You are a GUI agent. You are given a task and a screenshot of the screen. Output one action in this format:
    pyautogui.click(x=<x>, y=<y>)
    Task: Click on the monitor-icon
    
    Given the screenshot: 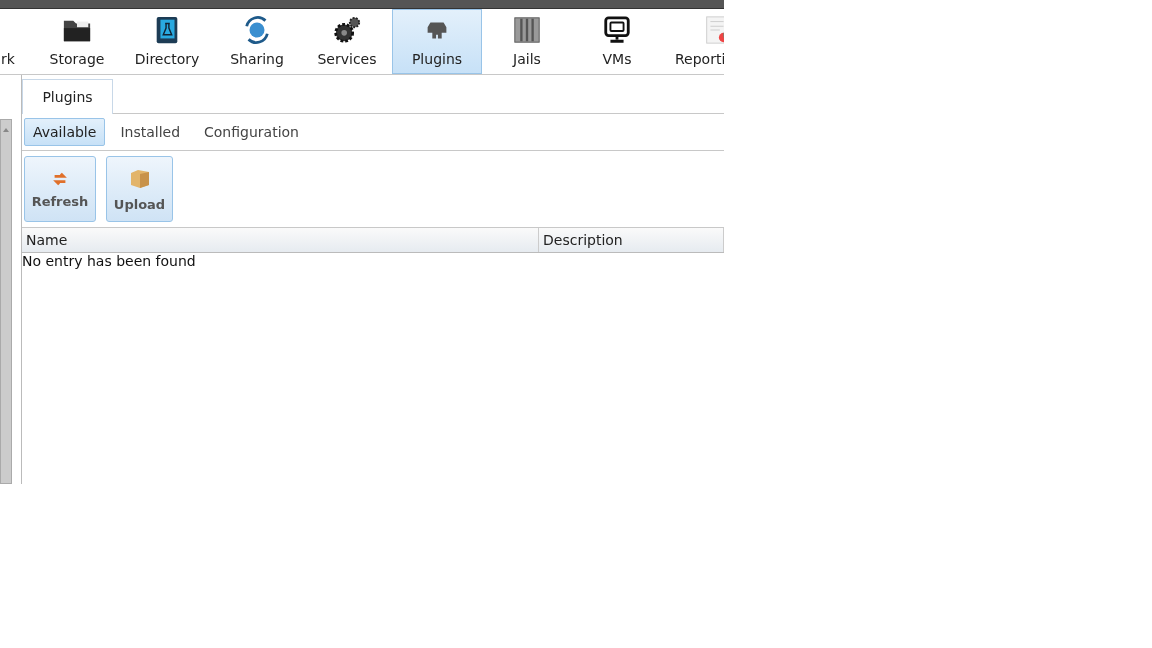 What is the action you would take?
    pyautogui.click(x=617, y=30)
    